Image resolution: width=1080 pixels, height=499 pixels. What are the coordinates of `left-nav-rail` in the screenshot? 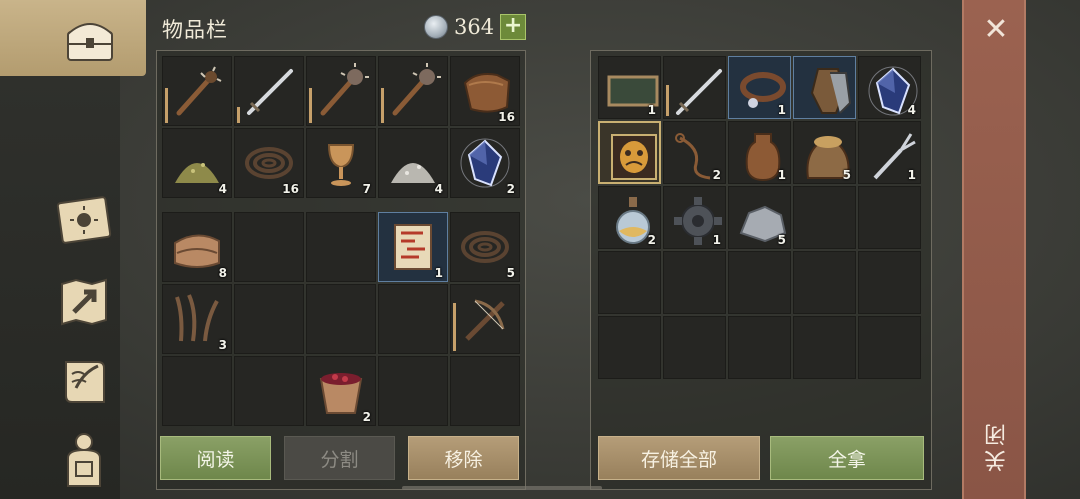 It's located at (73, 249).